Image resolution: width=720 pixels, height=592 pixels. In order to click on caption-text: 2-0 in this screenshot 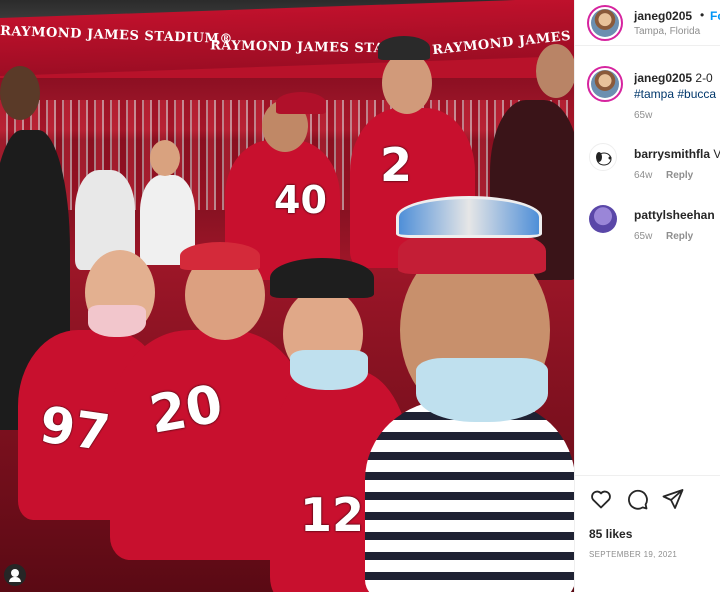, I will do `click(704, 78)`.